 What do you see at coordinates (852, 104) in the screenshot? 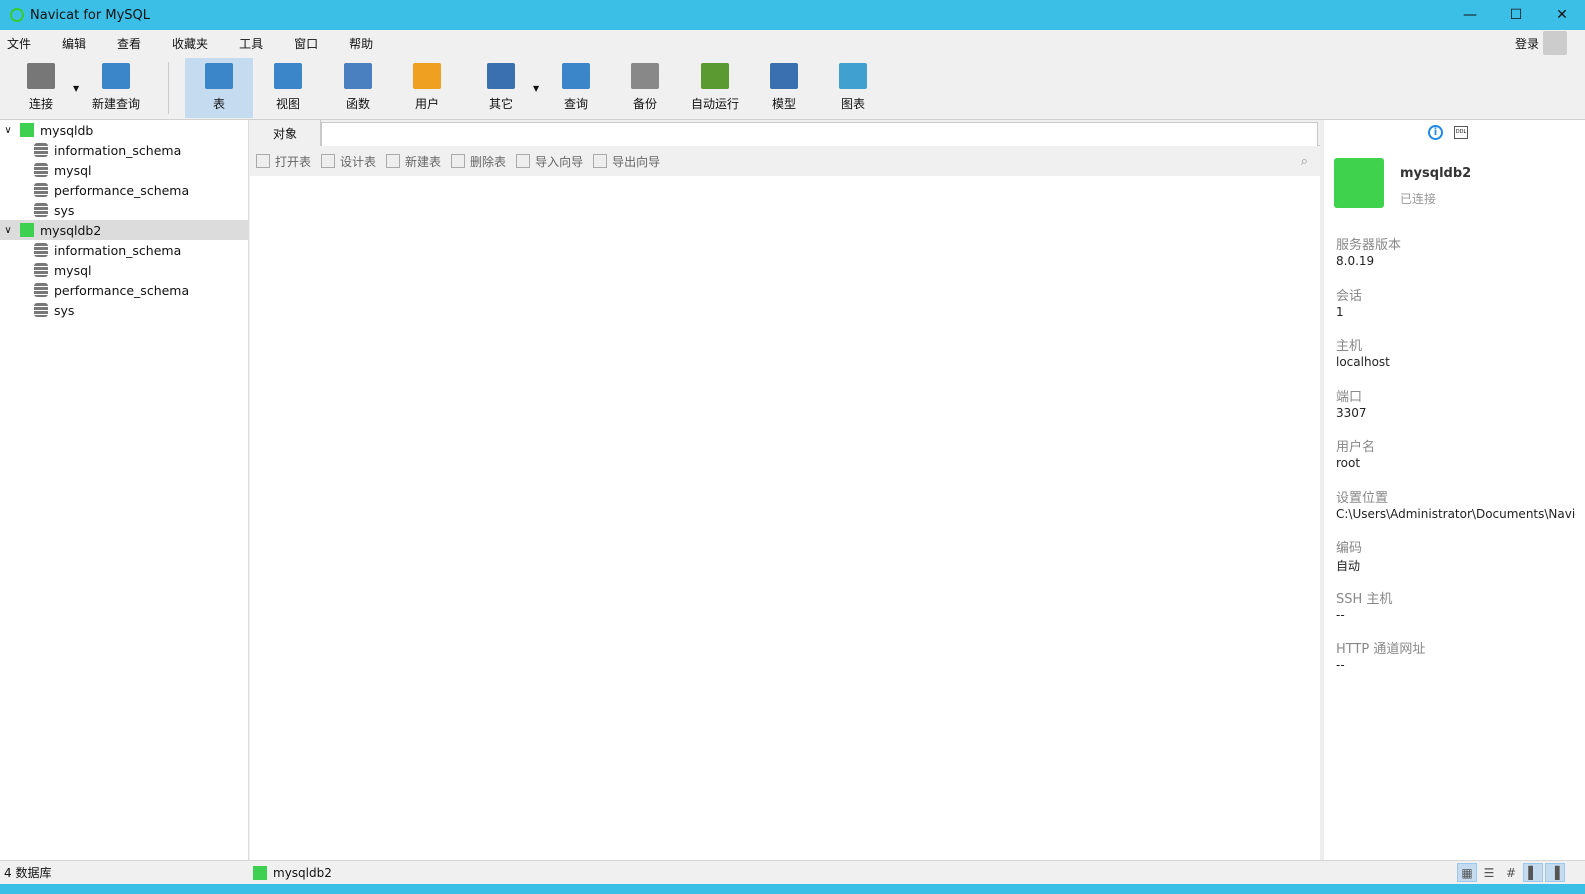
I see `label: 图表` at bounding box center [852, 104].